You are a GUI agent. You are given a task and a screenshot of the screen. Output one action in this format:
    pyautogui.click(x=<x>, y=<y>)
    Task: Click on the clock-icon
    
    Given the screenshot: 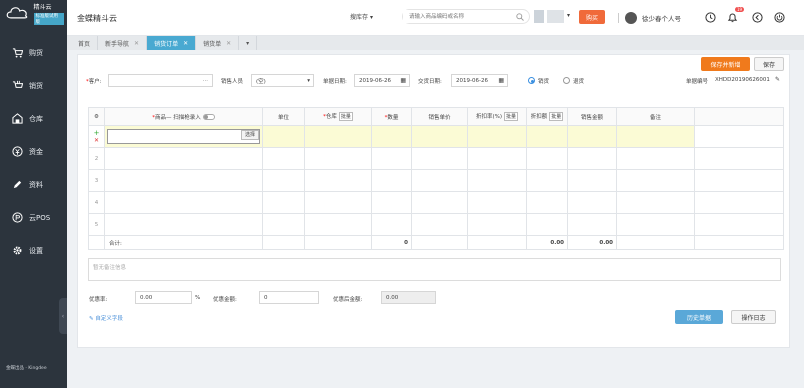 What is the action you would take?
    pyautogui.click(x=710, y=17)
    